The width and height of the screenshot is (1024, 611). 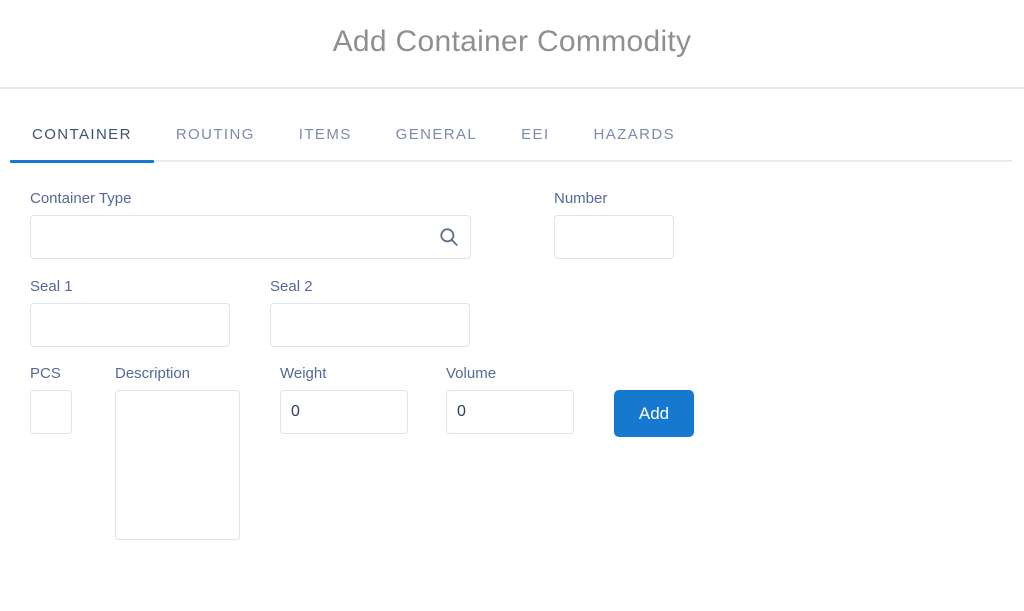 What do you see at coordinates (291, 286) in the screenshot?
I see `seal-2-label: Seal 2` at bounding box center [291, 286].